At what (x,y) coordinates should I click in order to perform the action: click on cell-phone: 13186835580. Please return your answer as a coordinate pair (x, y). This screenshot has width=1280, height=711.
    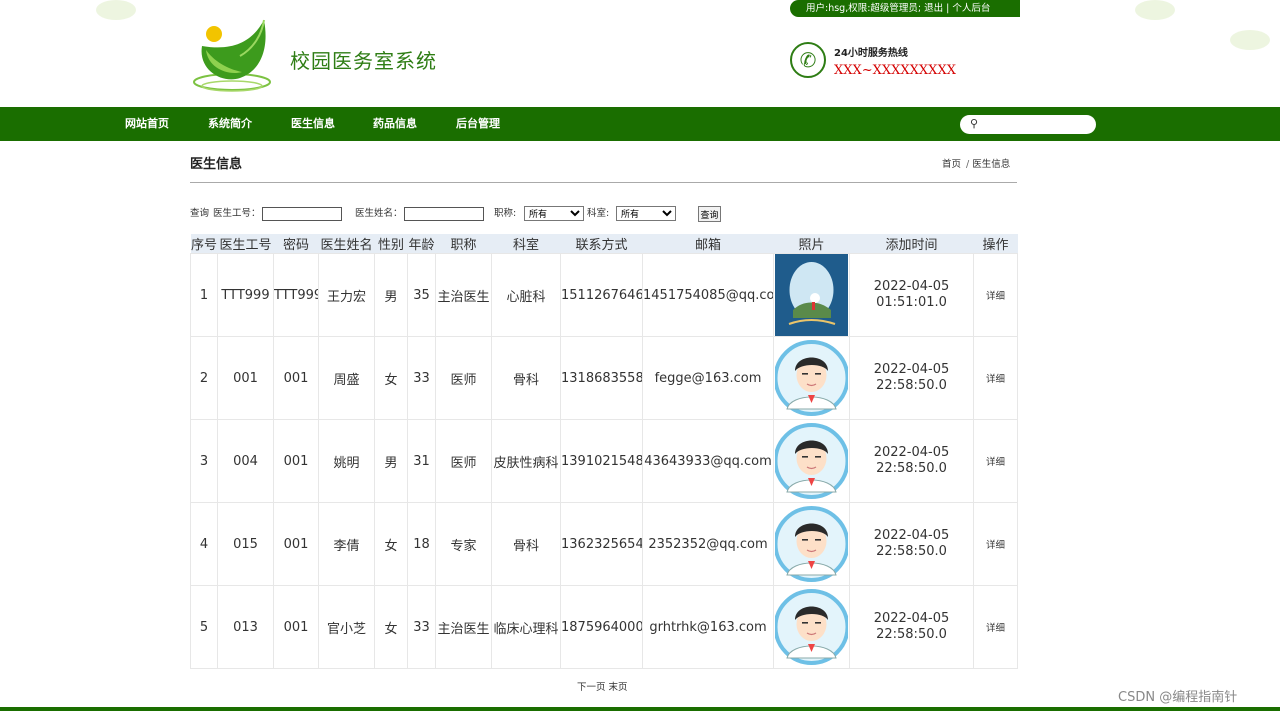
    Looking at the image, I should click on (601, 378).